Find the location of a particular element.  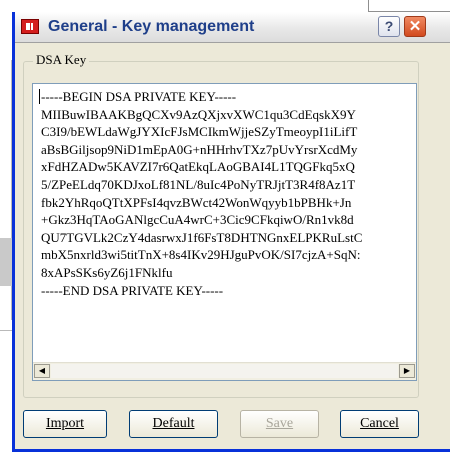

horizontal-scrollbar: ◀ ▶ is located at coordinates (224, 371).